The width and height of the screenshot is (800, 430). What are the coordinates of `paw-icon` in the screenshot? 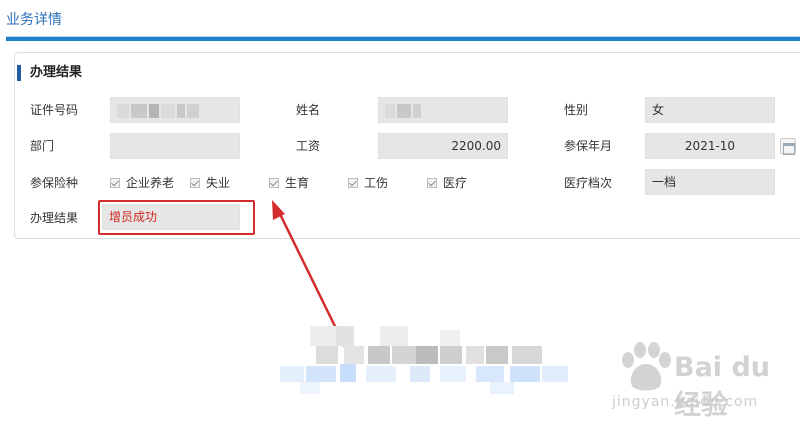 It's located at (646, 366).